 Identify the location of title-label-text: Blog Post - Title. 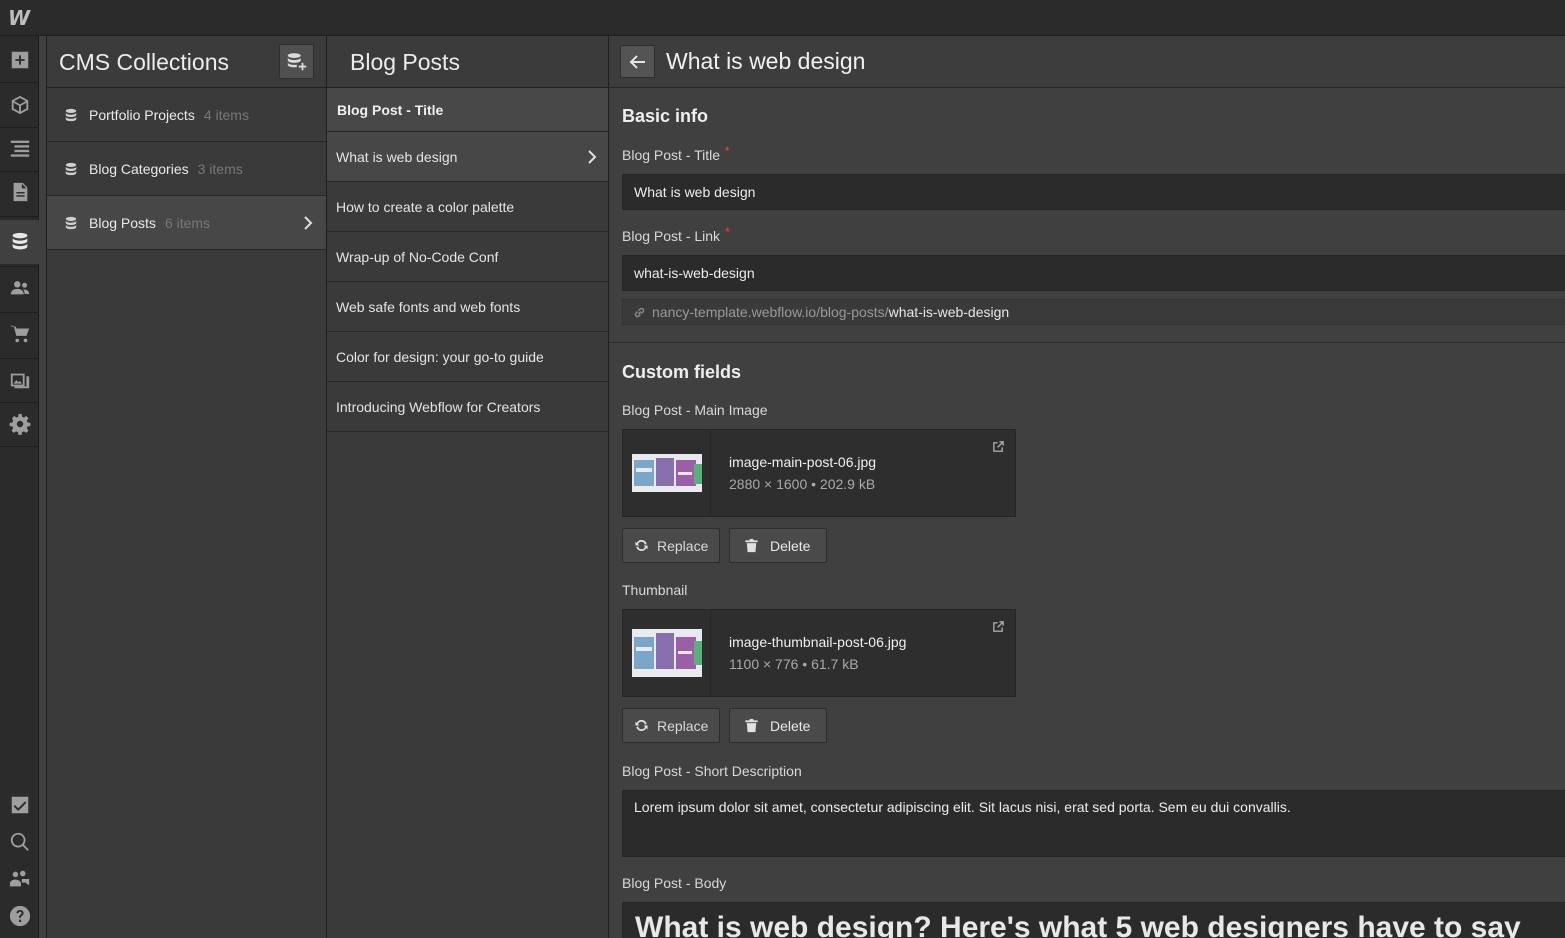
(671, 155).